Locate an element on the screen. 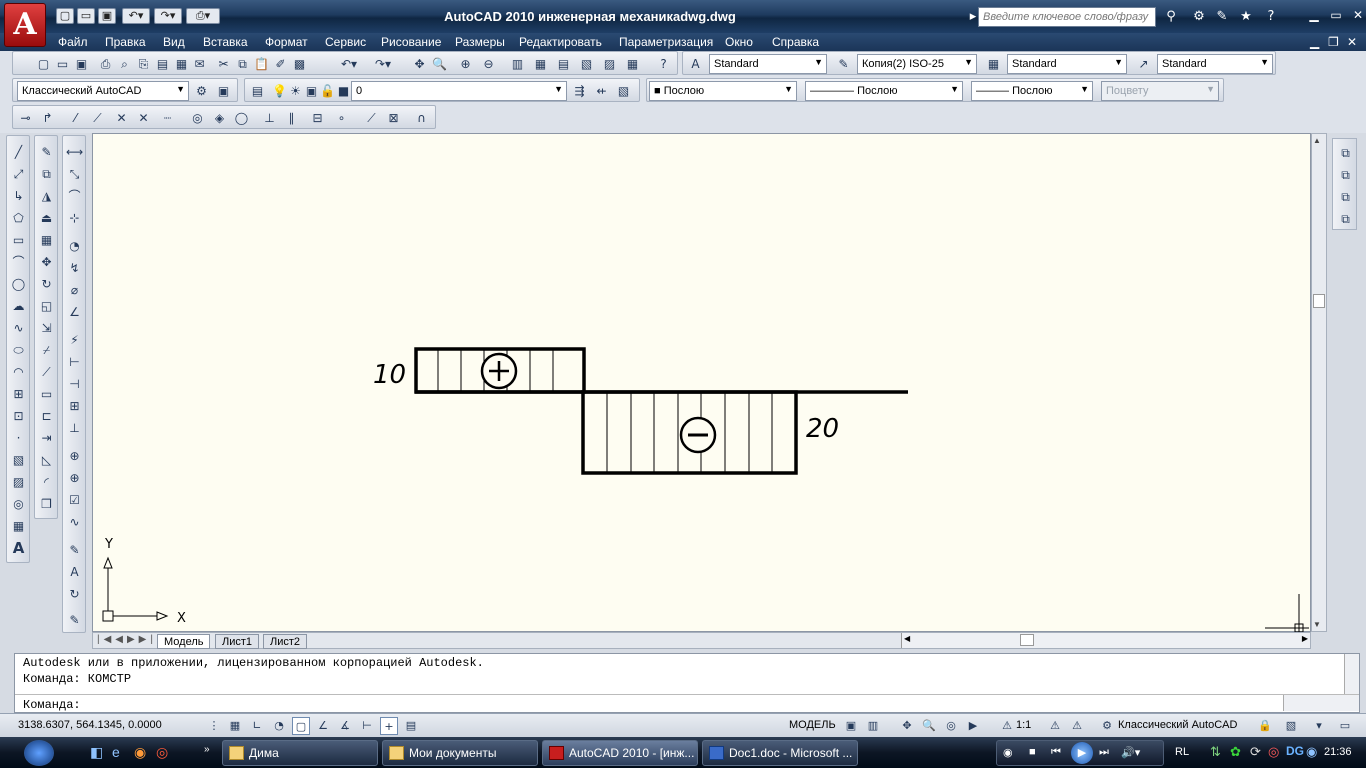 This screenshot has height=768, width=1366. arc-icon: ⌒ is located at coordinates (18, 262).